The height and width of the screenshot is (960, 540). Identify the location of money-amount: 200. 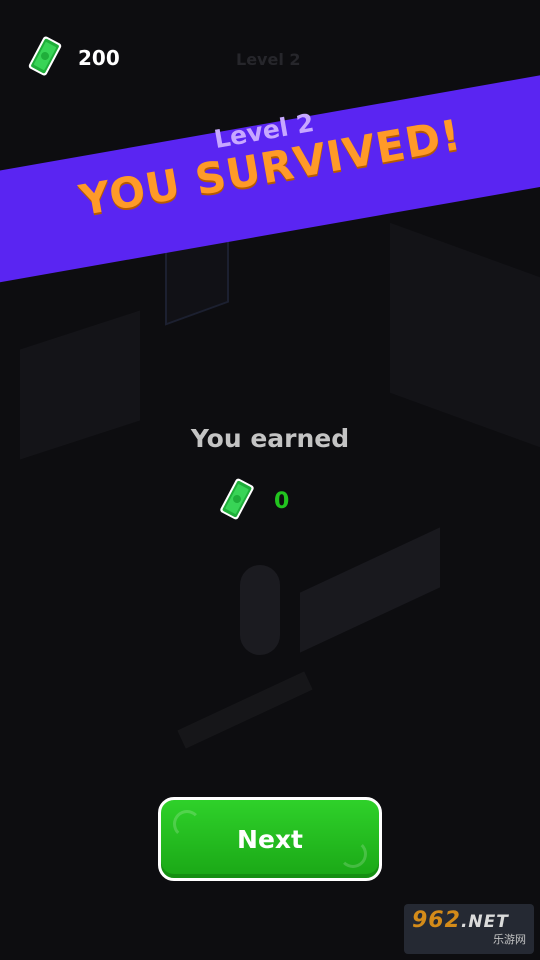
(99, 58).